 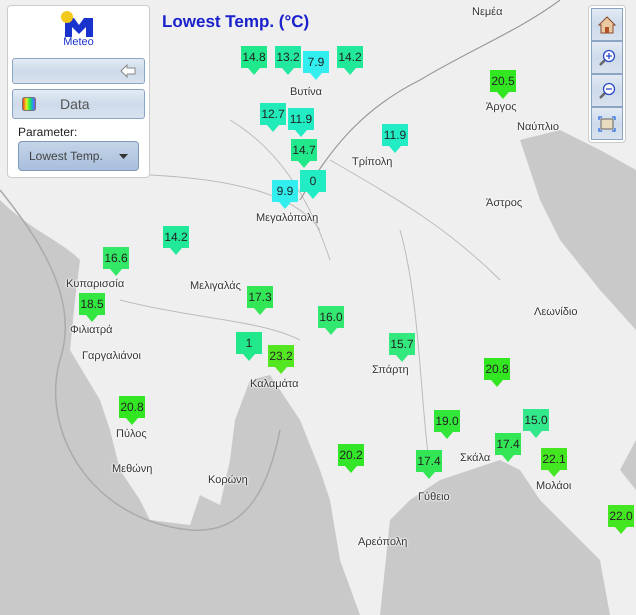 I want to click on house-icon, so click(x=607, y=25).